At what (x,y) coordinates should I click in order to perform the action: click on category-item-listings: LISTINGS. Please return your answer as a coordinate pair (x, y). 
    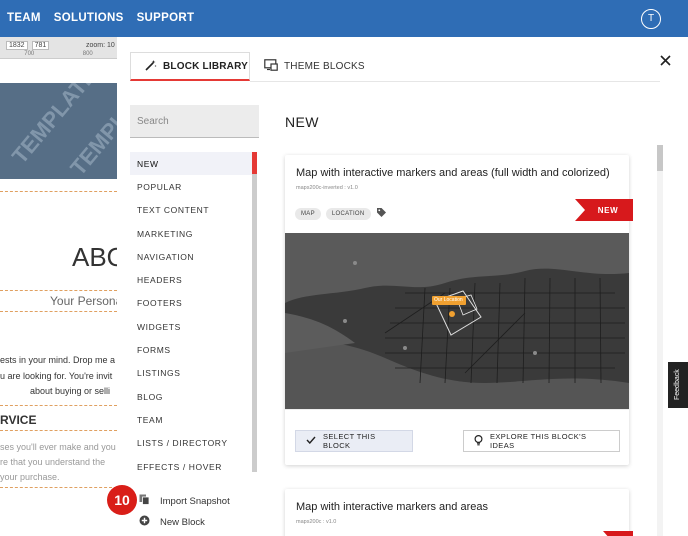
    Looking at the image, I should click on (191, 373).